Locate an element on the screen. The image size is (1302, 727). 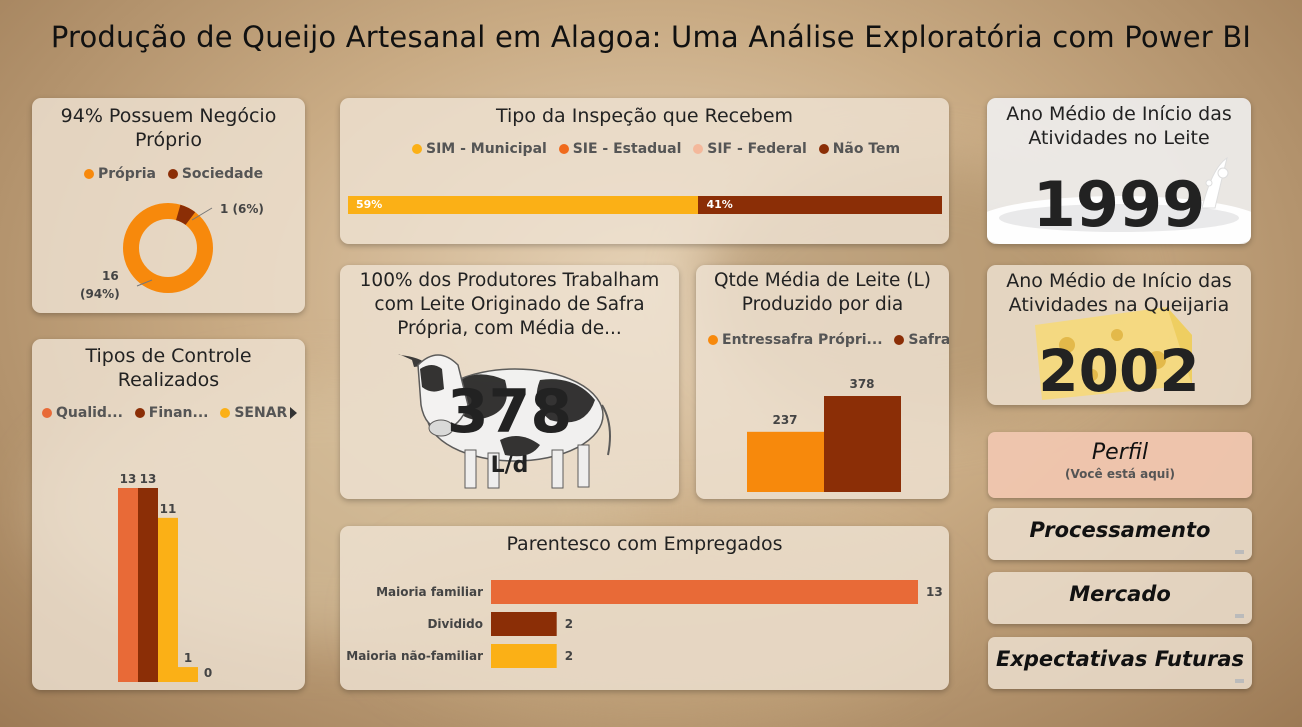
leite-dia-bar-chart: 237 378 is located at coordinates (822, 382).